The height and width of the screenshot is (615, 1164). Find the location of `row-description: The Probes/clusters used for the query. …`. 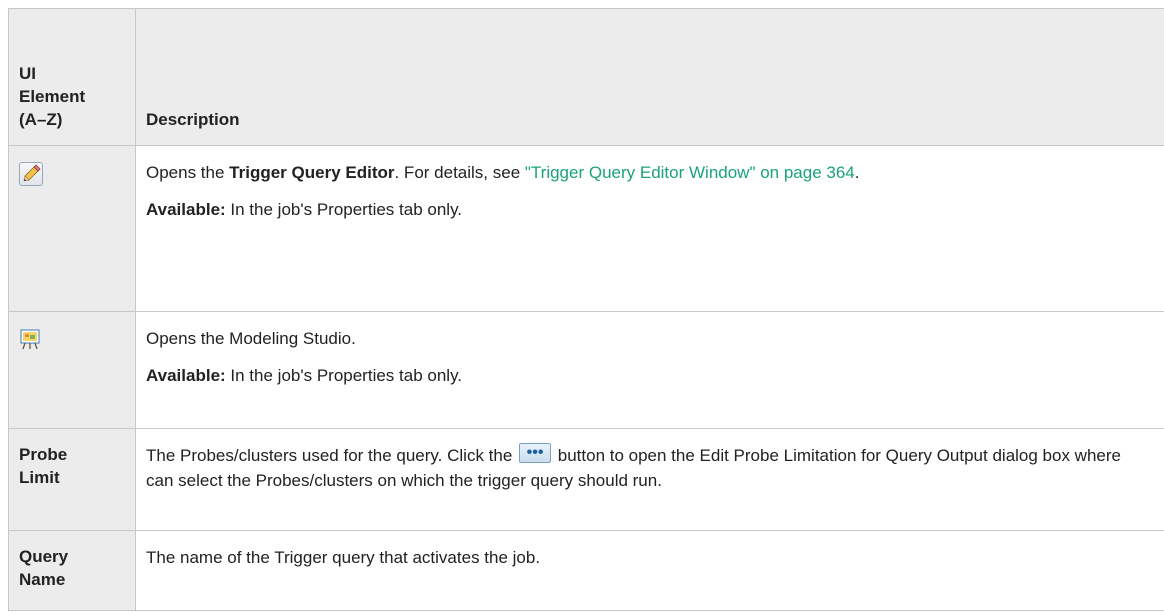

row-description: The Probes/clusters used for the query. … is located at coordinates (649, 468).